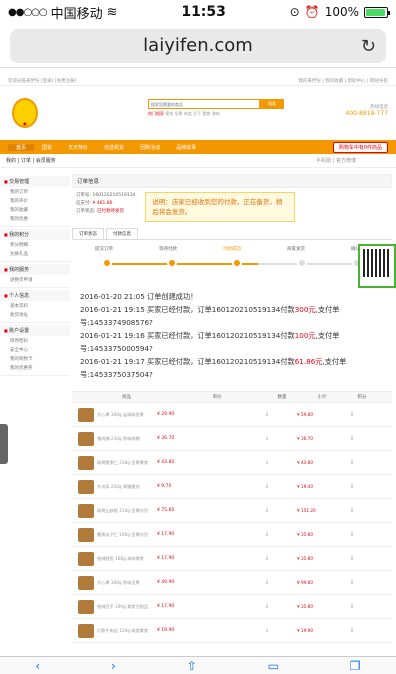 This screenshot has width=396, height=674. I want to click on url-field: laiyifen.com ↻, so click(198, 45).